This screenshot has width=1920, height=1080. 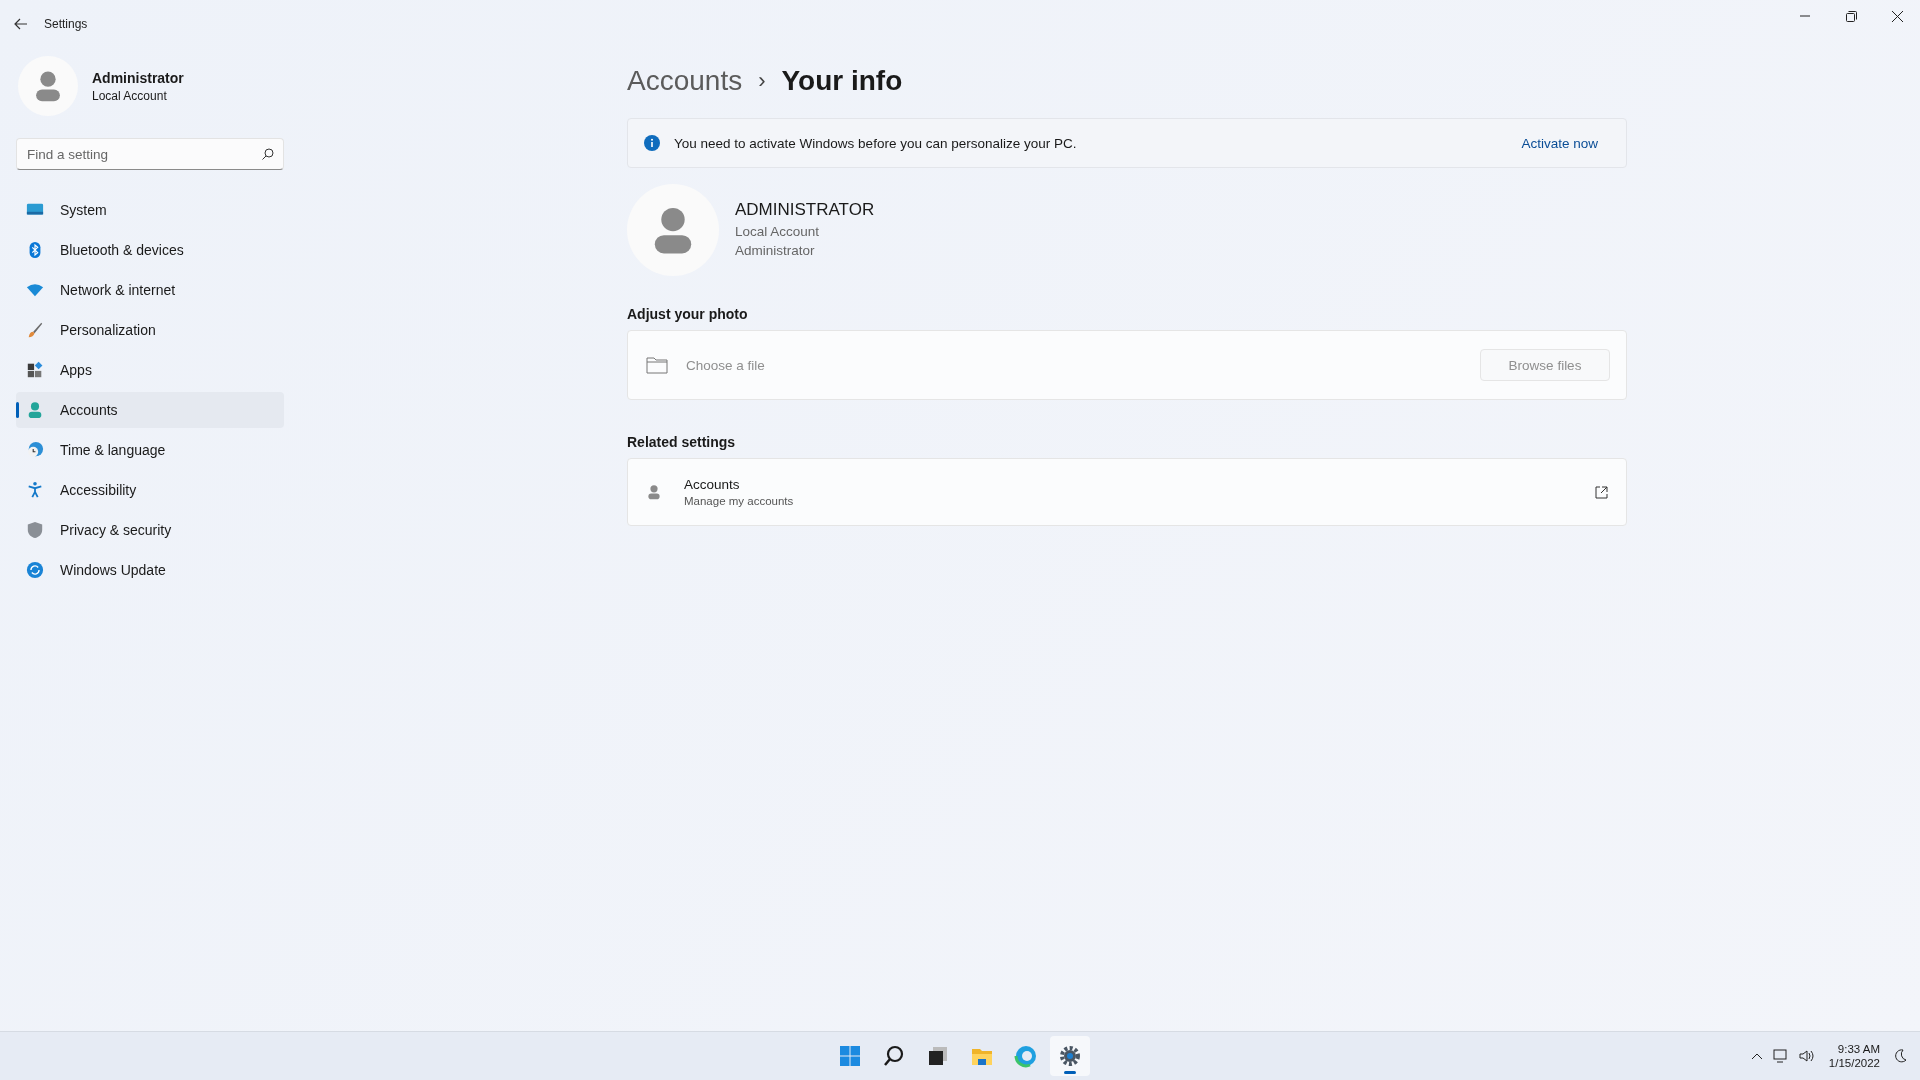 I want to click on banner-message: You need to activate Windows before you can personalize your PC., so click(x=875, y=143).